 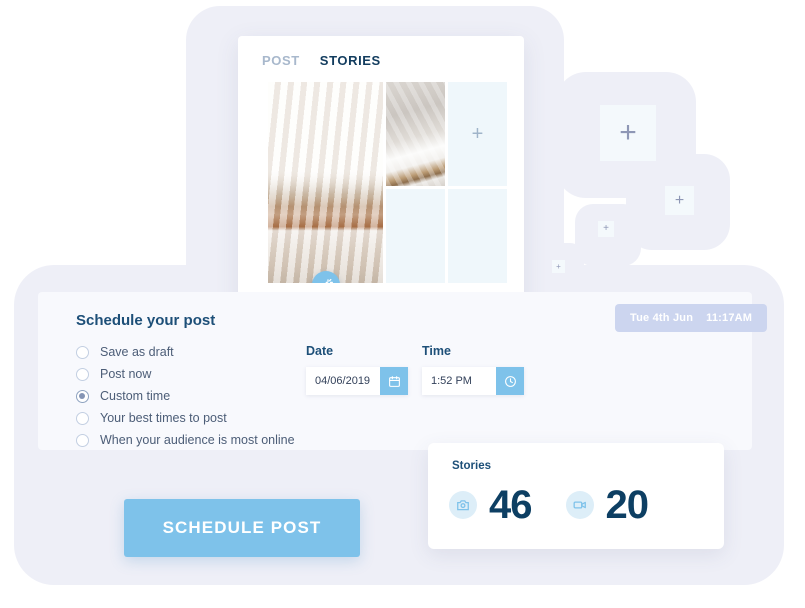 I want to click on badge-time: 11:17AM, so click(x=729, y=318).